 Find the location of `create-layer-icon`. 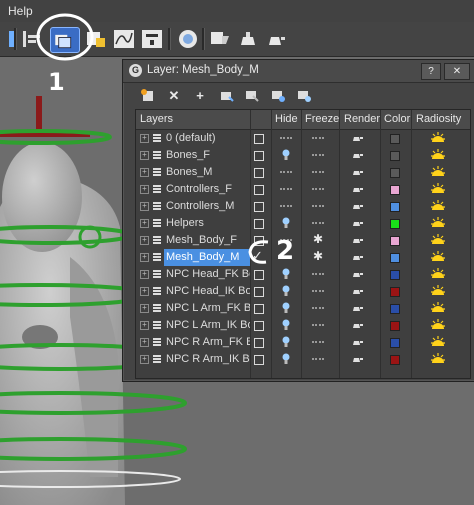

create-layer-icon is located at coordinates (148, 96).